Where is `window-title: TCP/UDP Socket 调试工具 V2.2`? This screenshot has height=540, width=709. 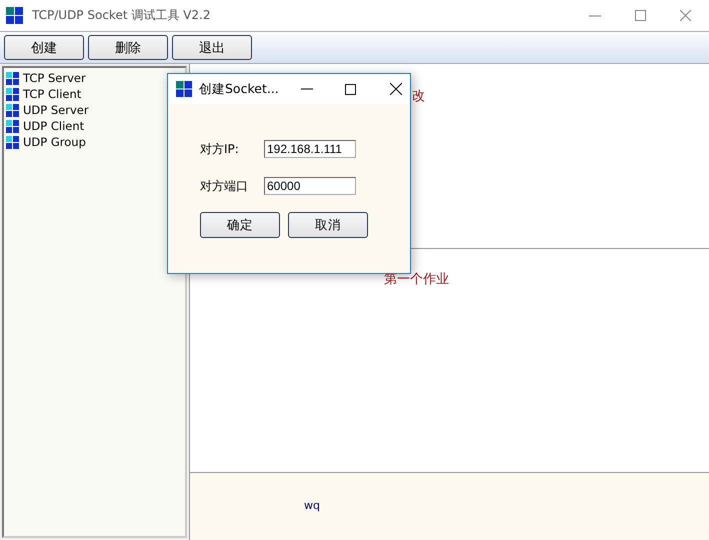
window-title: TCP/UDP Socket 调试工具 V2.2 is located at coordinates (121, 15).